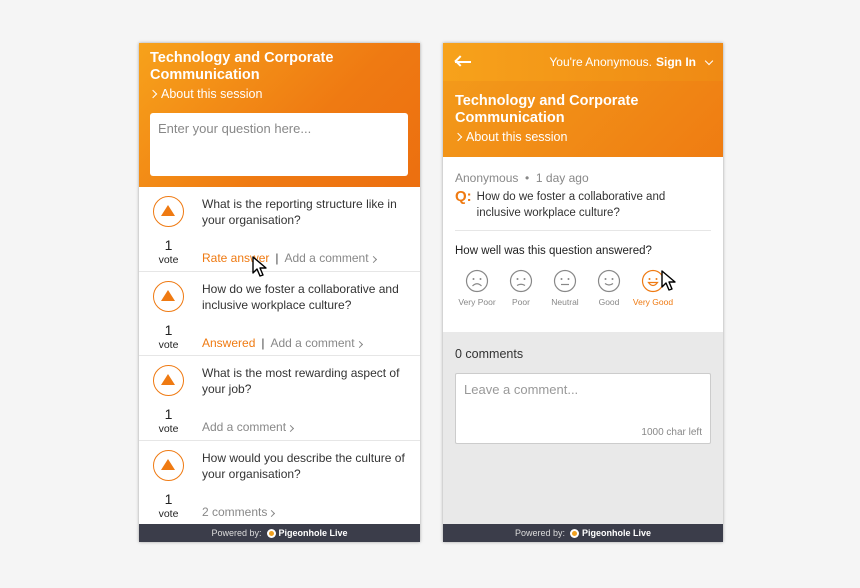 This screenshot has width=860, height=588. What do you see at coordinates (583, 408) in the screenshot?
I see `comment-input: Leave a comment... 1000 char left` at bounding box center [583, 408].